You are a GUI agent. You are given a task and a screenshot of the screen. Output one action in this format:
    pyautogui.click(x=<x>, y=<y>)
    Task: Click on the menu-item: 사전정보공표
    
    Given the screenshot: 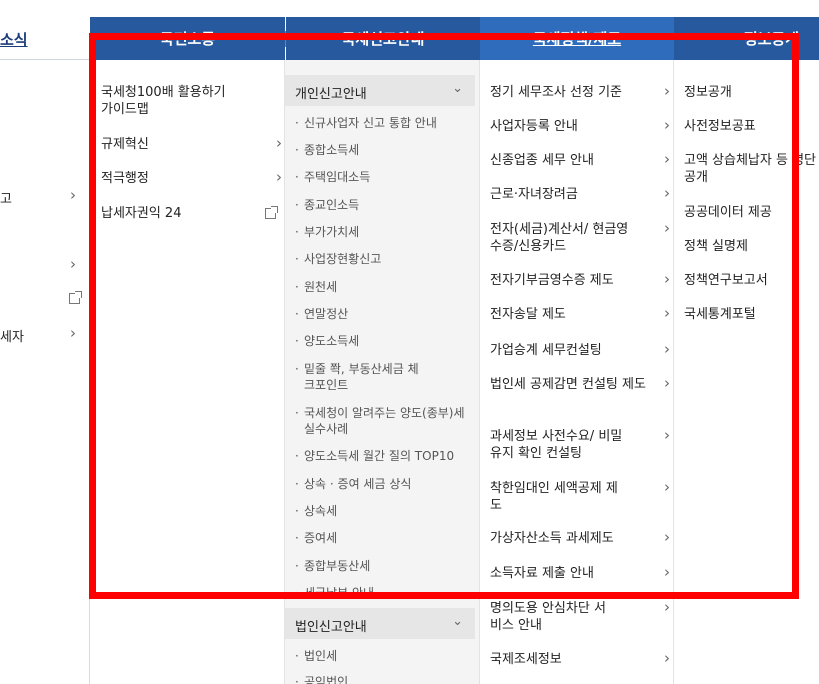 What is the action you would take?
    pyautogui.click(x=751, y=126)
    